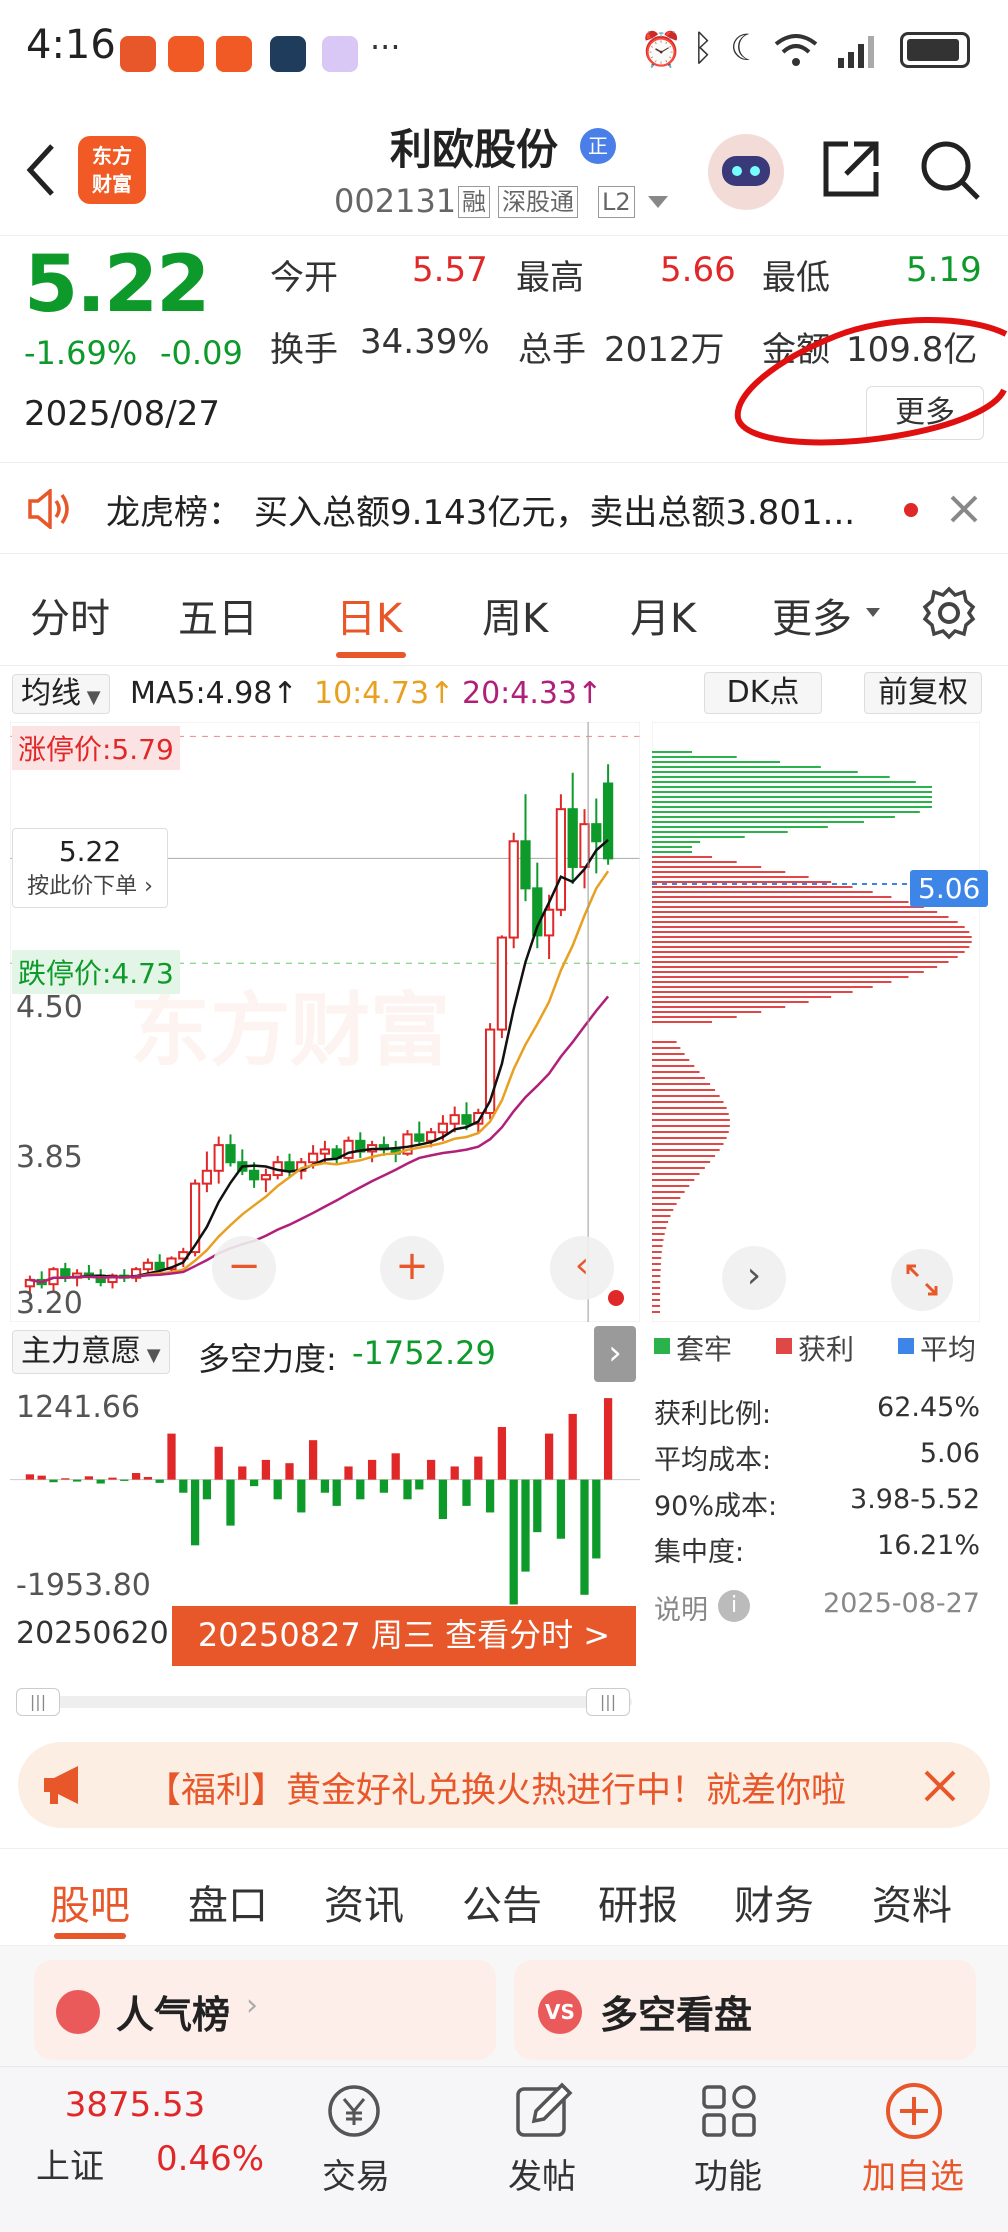  What do you see at coordinates (734, 1606) in the screenshot?
I see `info-icon: i` at bounding box center [734, 1606].